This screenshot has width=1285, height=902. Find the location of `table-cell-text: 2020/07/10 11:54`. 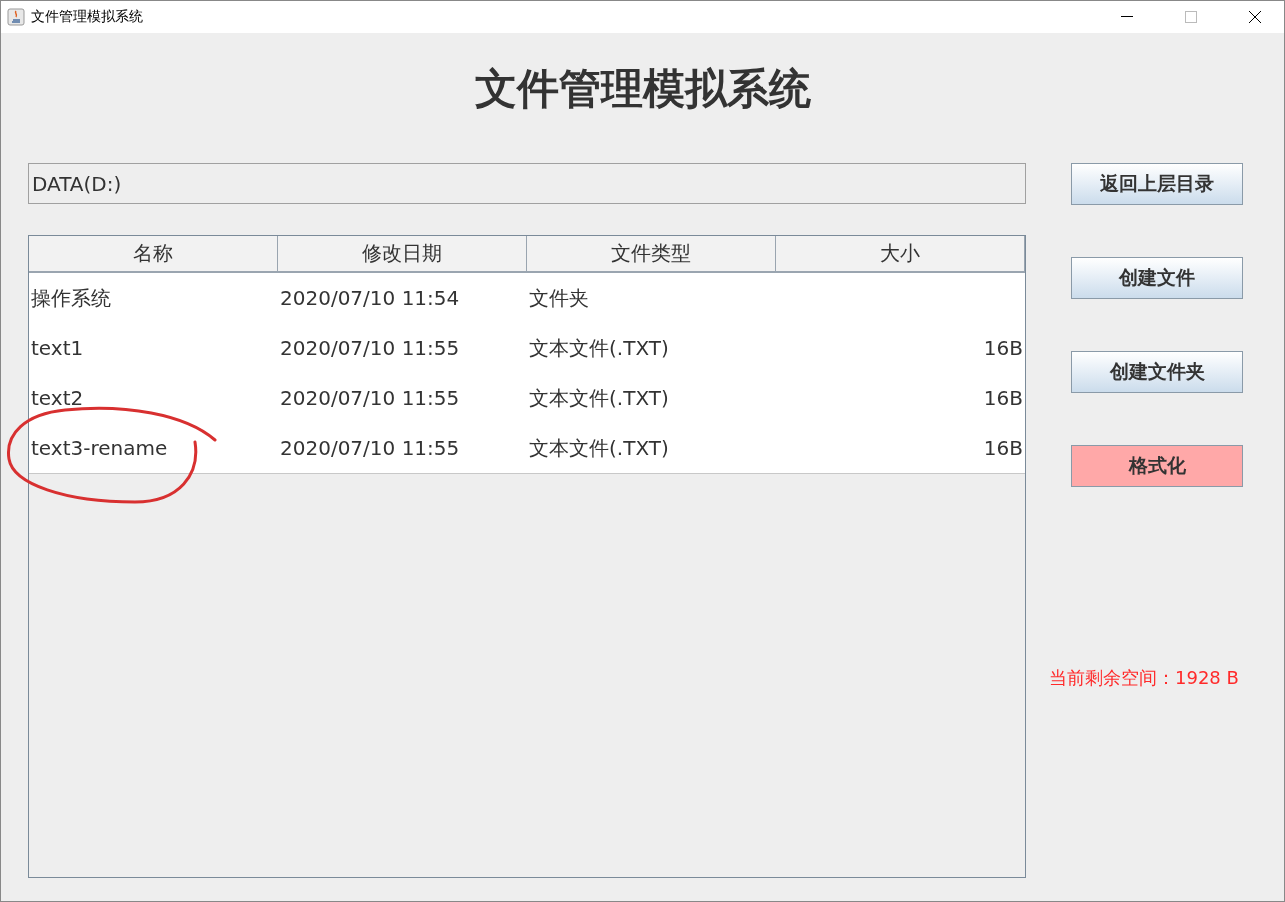

table-cell-text: 2020/07/10 11:54 is located at coordinates (370, 298).